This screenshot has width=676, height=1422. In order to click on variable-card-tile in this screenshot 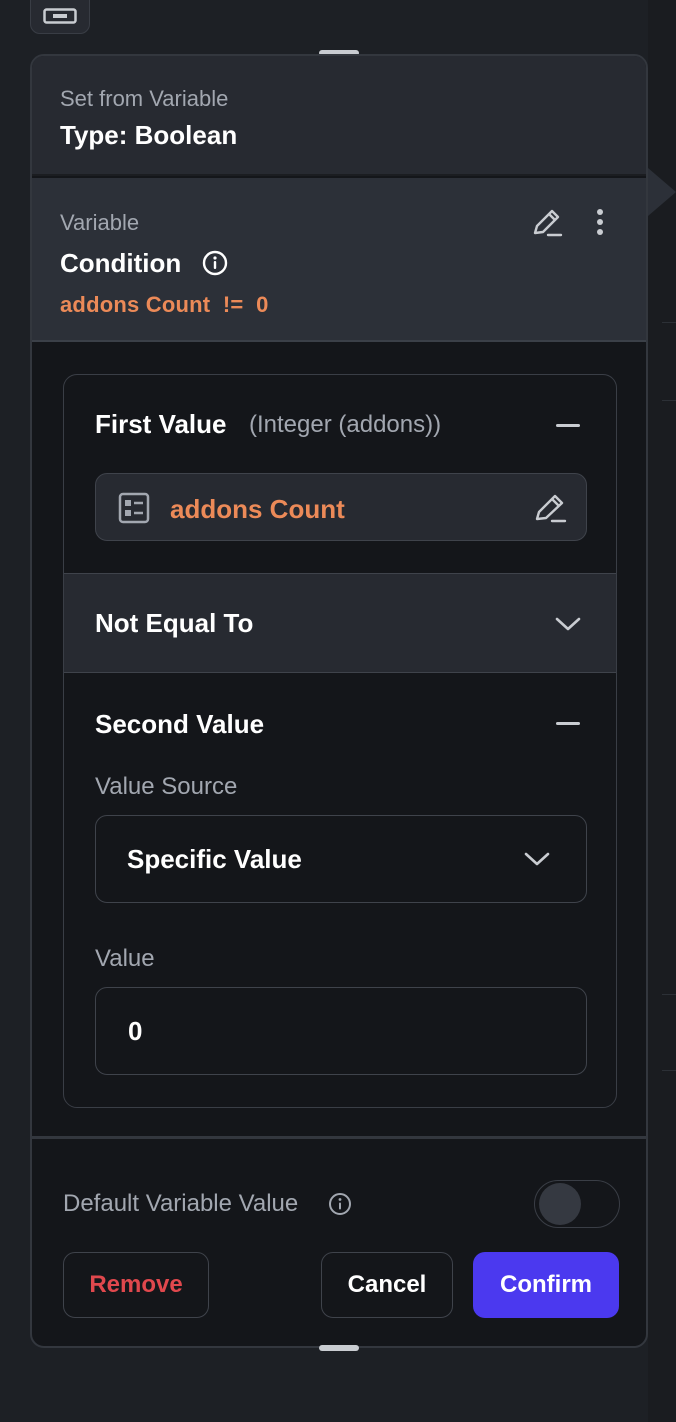, I will do `click(60, 17)`.